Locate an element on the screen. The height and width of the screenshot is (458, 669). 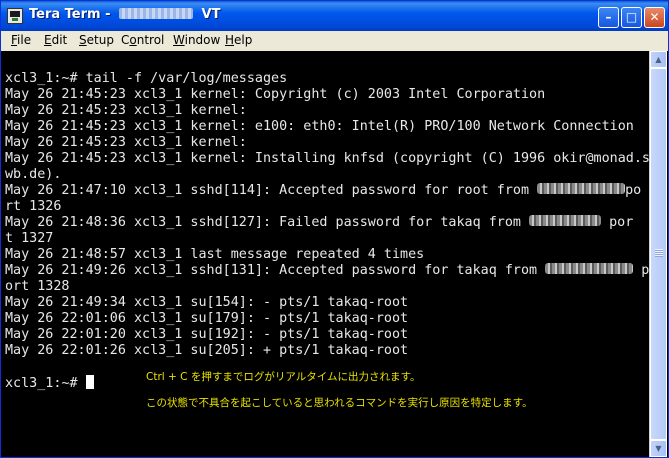
menu-edit-accel: E is located at coordinates (48, 40).